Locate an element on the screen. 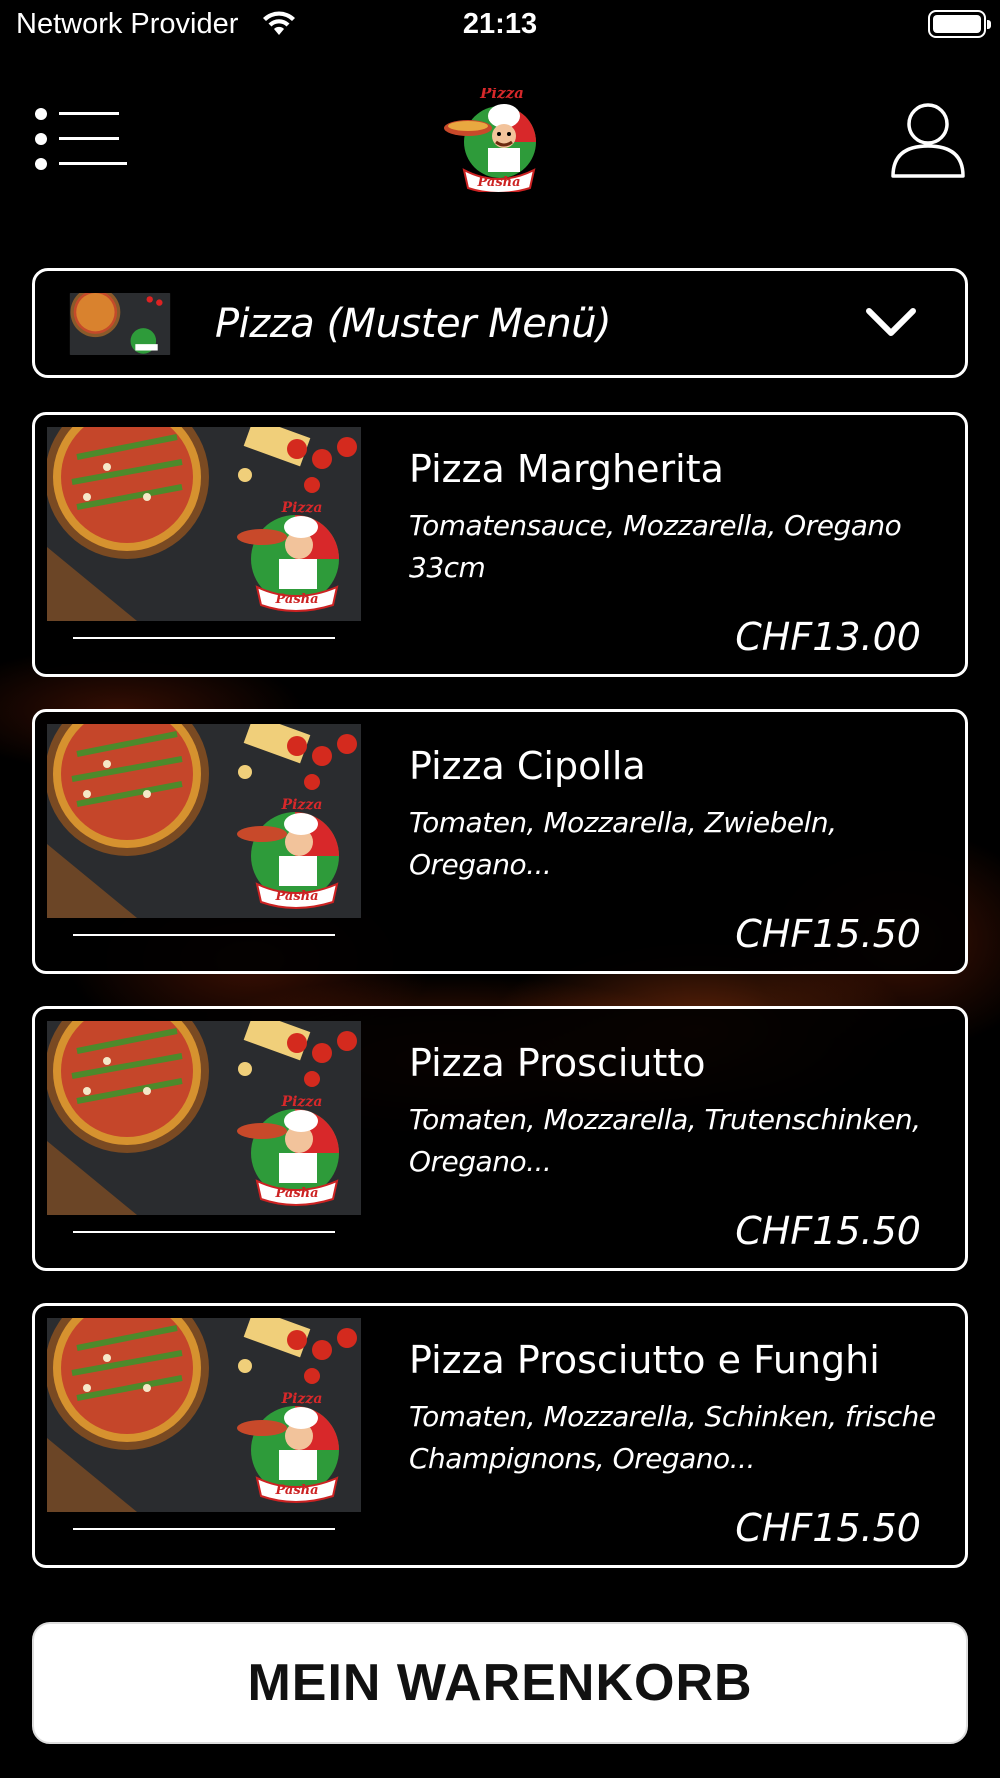 Image resolution: width=1000 pixels, height=1778 pixels. menu-icon is located at coordinates (81, 139).